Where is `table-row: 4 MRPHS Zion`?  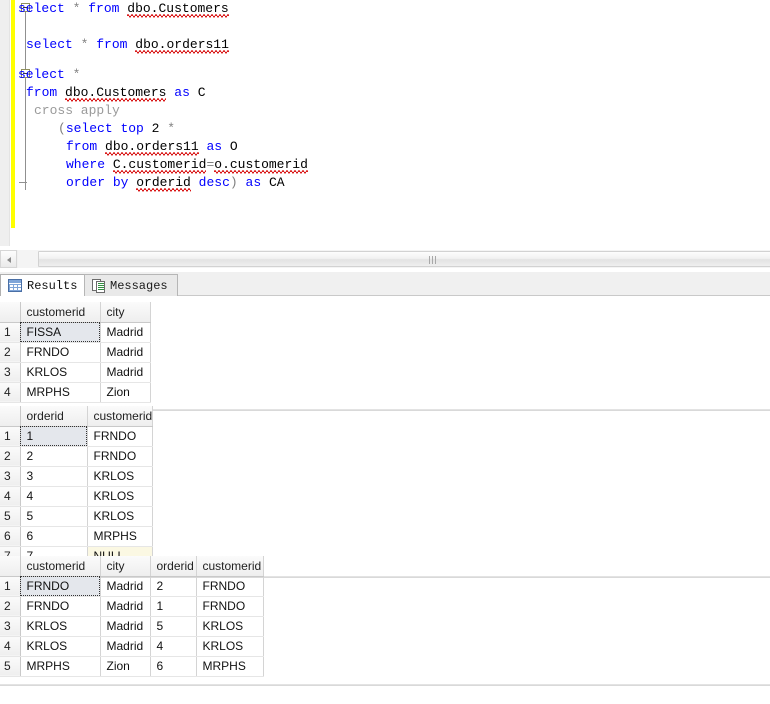
table-row: 4 MRPHS Zion is located at coordinates (75, 392).